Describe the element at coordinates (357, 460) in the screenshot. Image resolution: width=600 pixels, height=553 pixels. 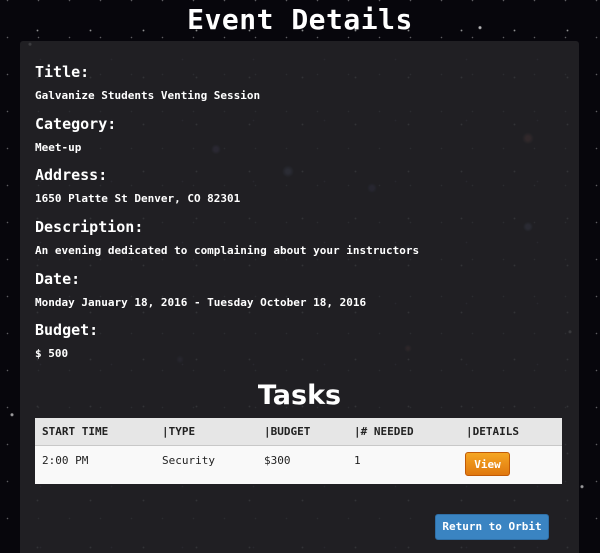
I see `task-needed: 1` at that location.